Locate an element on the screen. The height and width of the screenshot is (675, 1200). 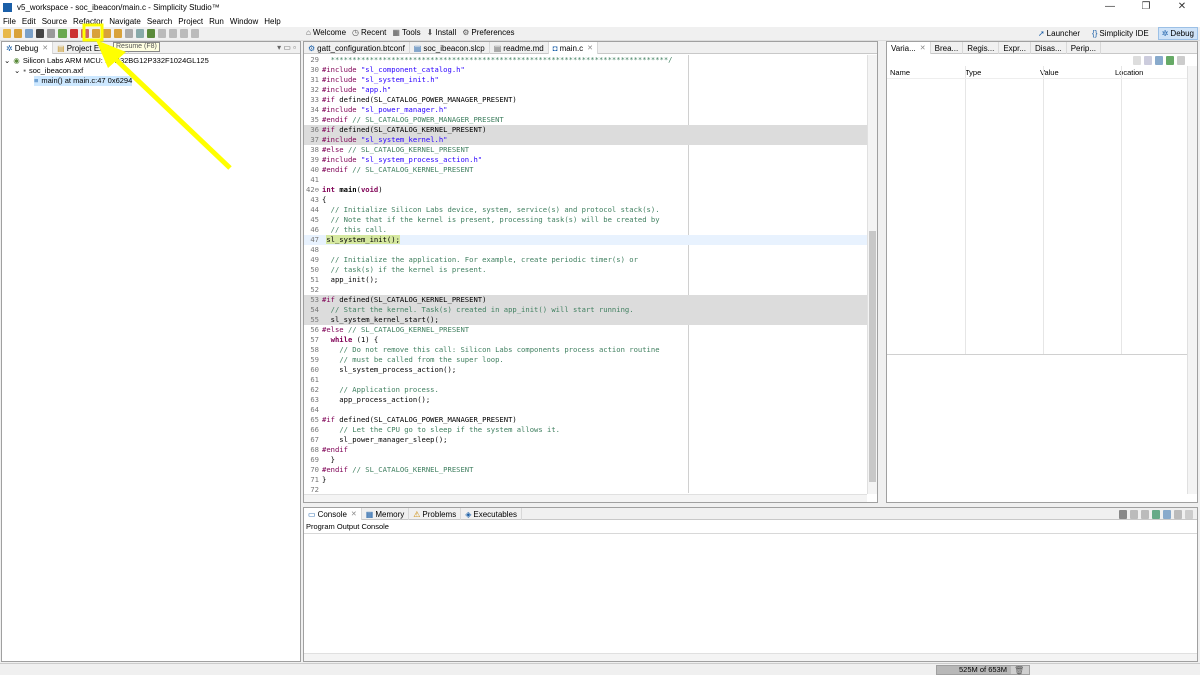
heap-status-label: 525M of 653M is located at coordinates (983, 669).